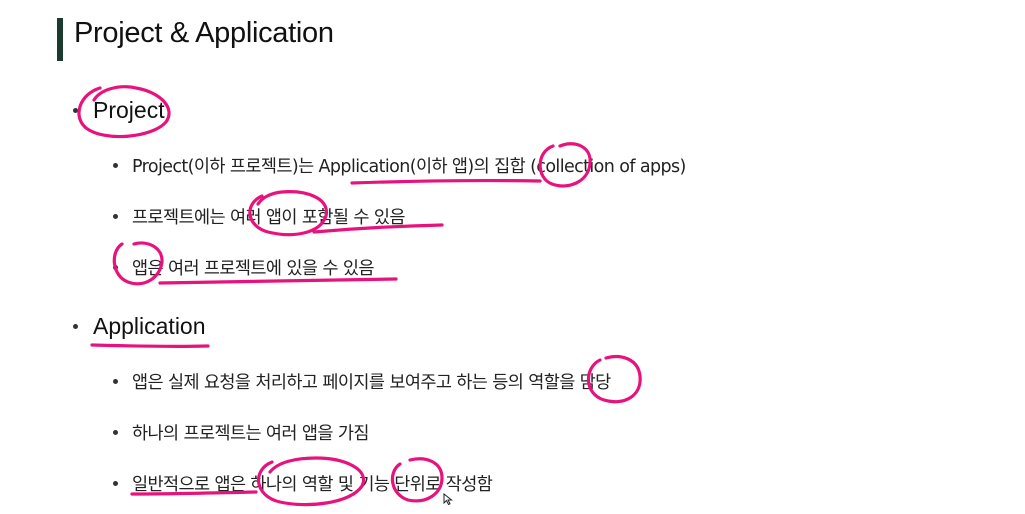 The image size is (1025, 514). Describe the element at coordinates (60, 39) in the screenshot. I see `title-accent-bar` at that location.